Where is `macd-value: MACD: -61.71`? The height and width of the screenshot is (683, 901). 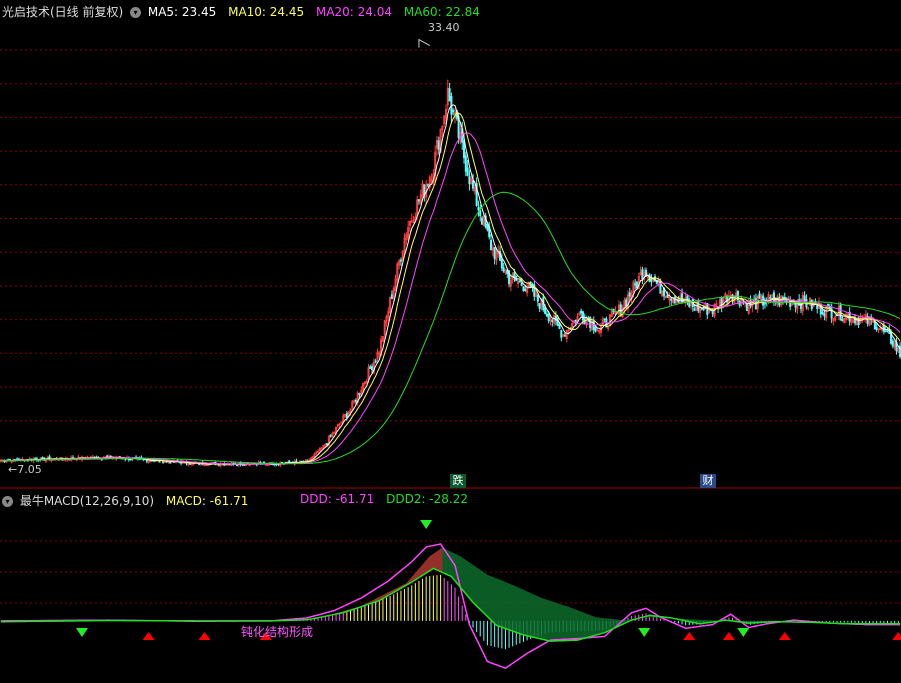 macd-value: MACD: -61.71 is located at coordinates (207, 501).